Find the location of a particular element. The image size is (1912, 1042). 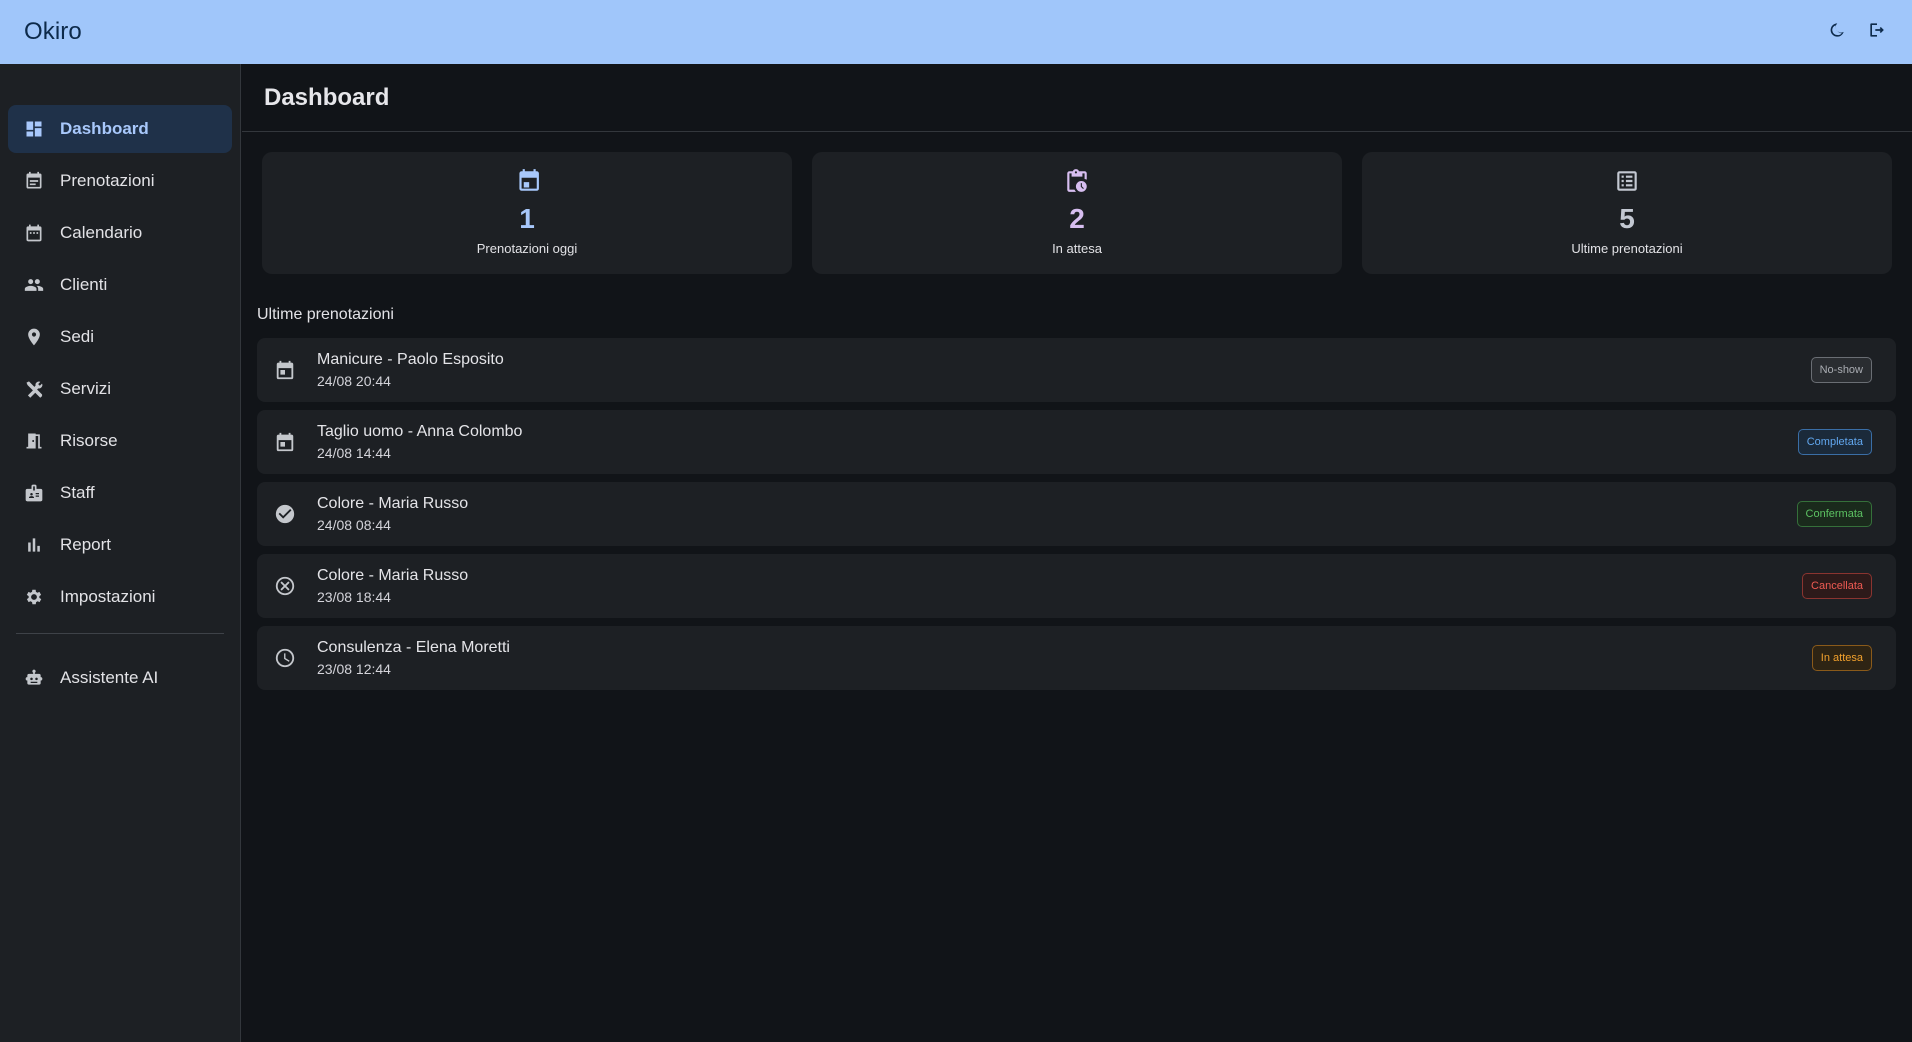

sidebar-item-dashboard: Dashboard is located at coordinates (120, 129).